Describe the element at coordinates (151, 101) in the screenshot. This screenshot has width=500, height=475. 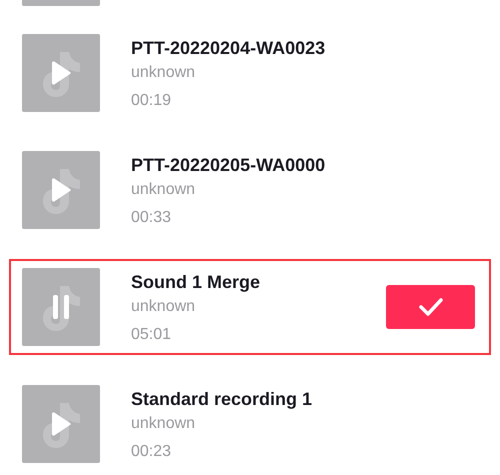
I see `sound-duration: 00:19` at that location.